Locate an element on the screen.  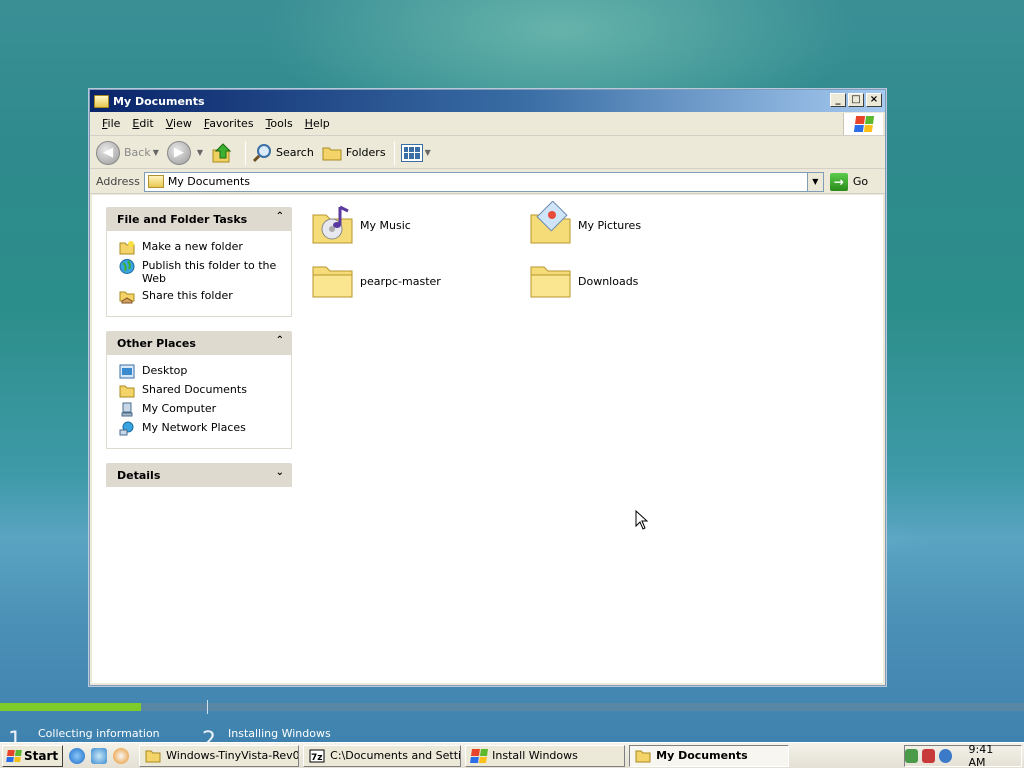
details-header: Details ⌄ is located at coordinates (199, 475).